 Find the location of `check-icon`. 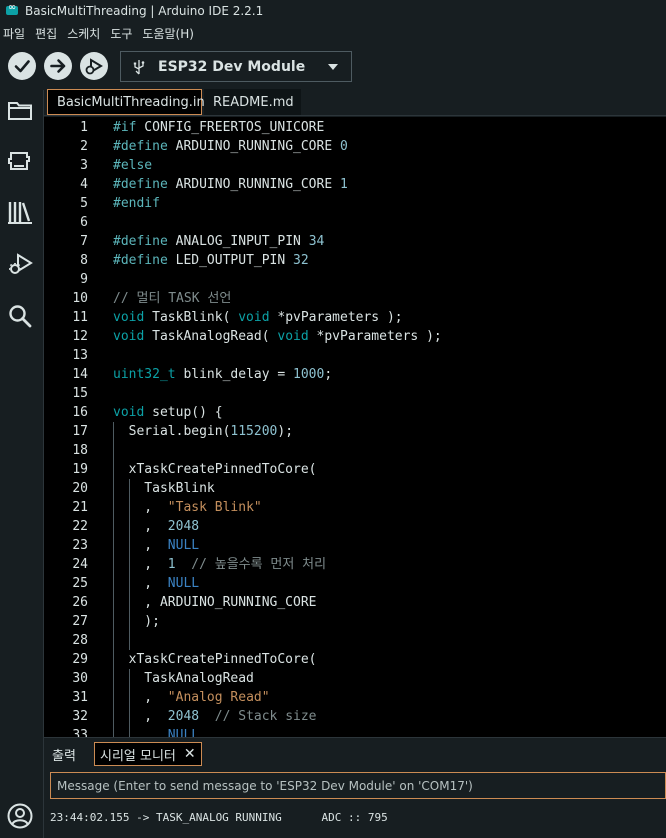

check-icon is located at coordinates (22, 66).